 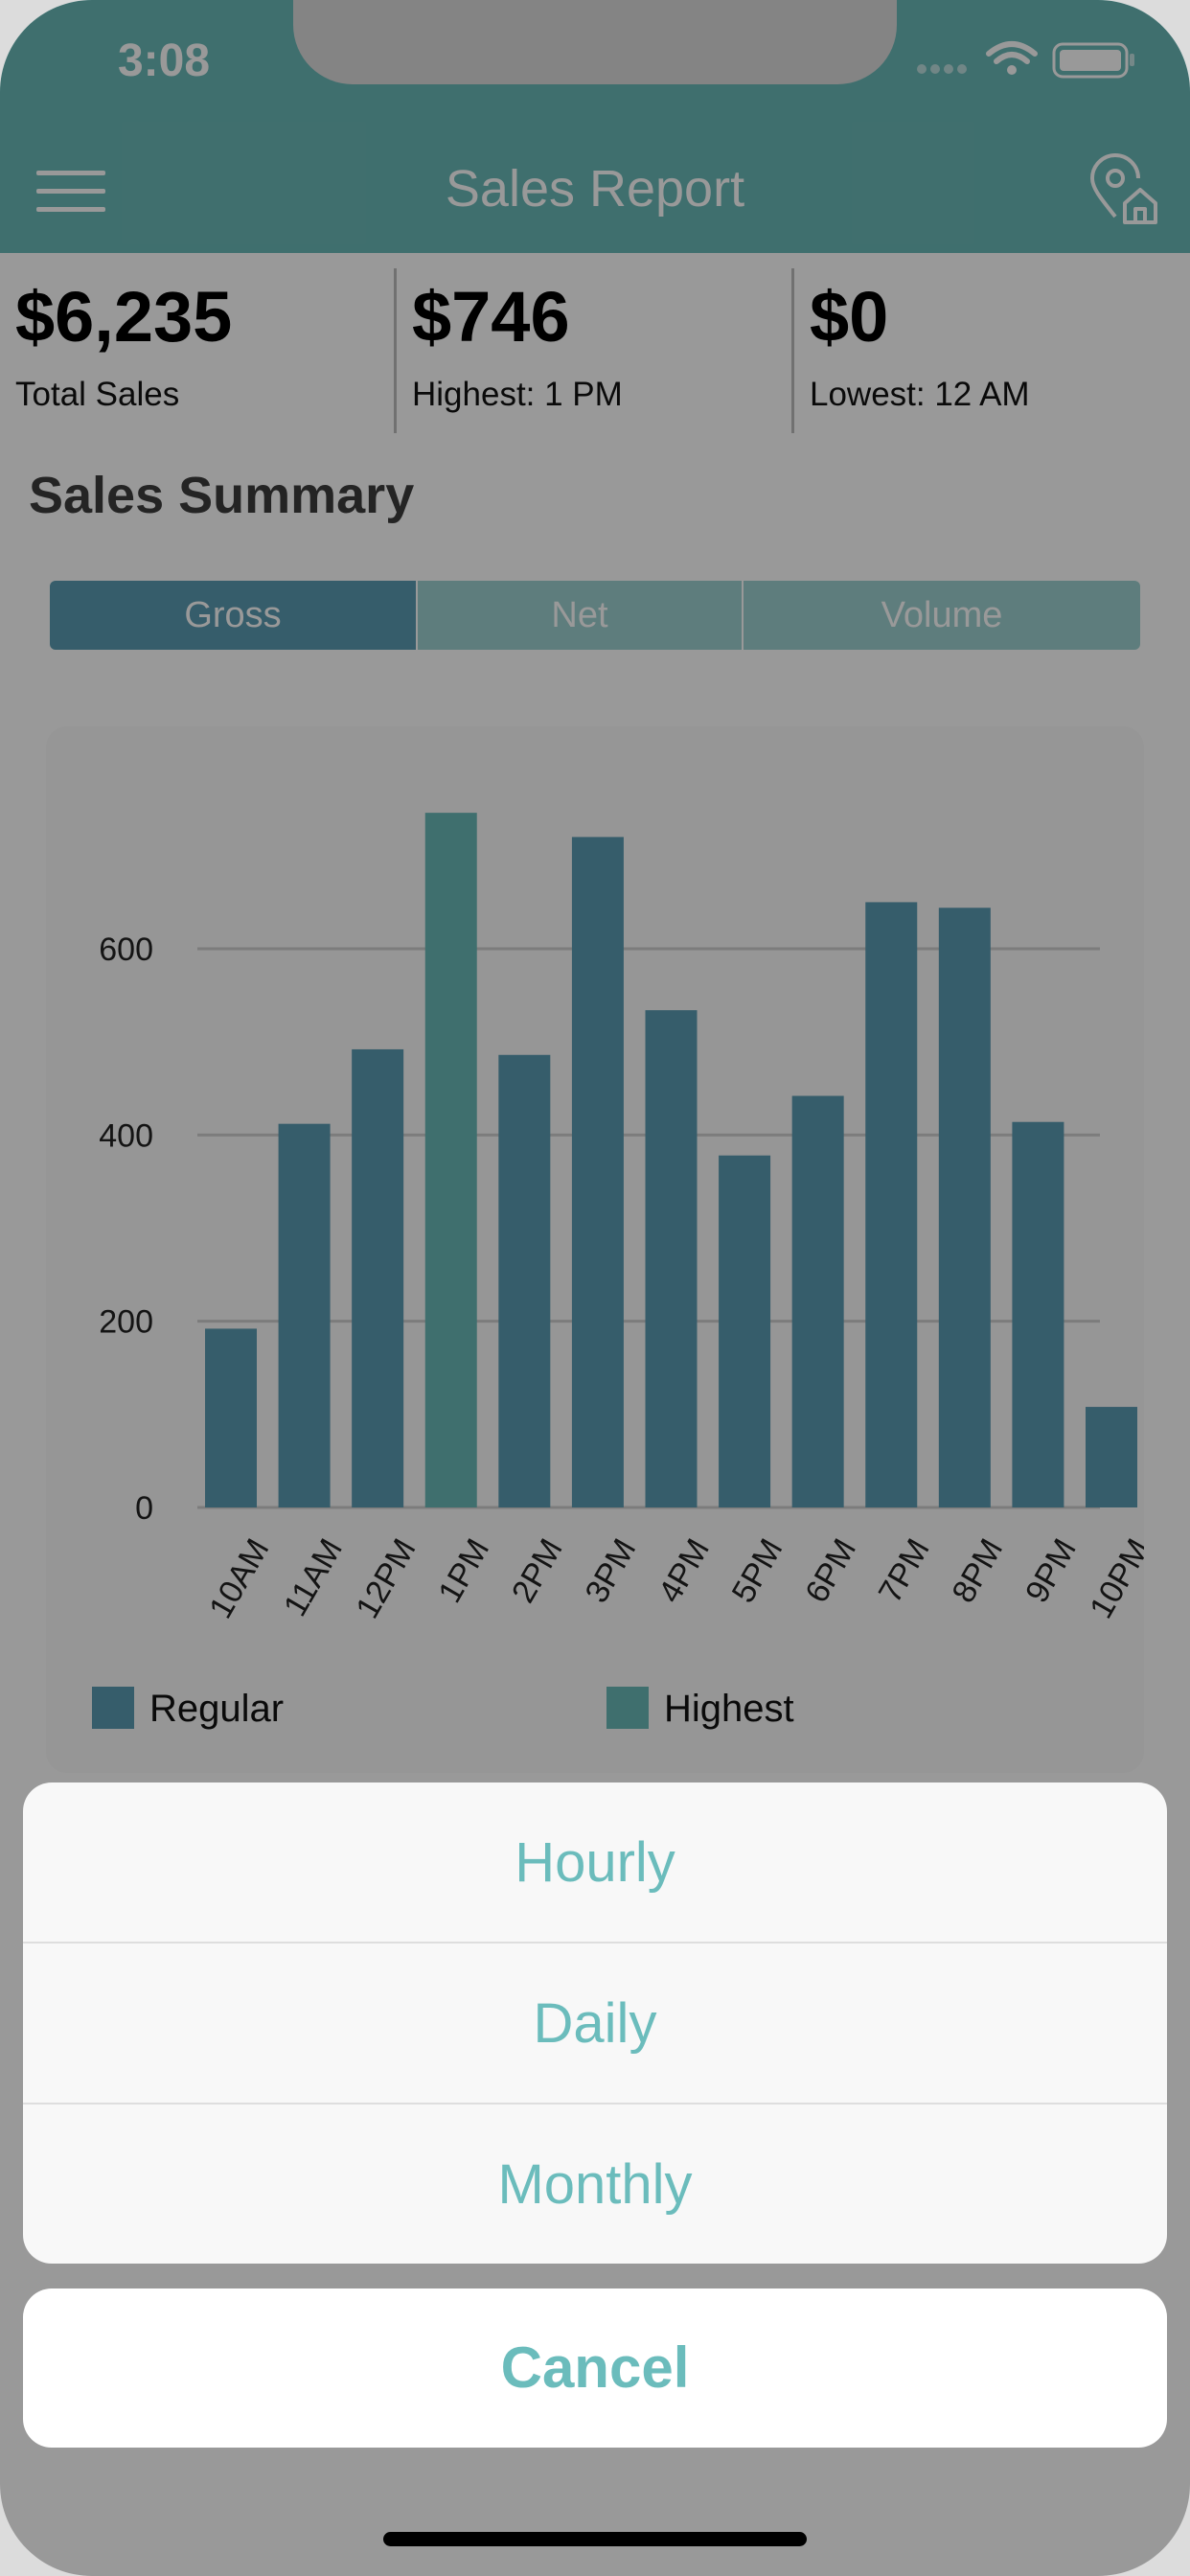 I want to click on home-indicator, so click(x=595, y=2539).